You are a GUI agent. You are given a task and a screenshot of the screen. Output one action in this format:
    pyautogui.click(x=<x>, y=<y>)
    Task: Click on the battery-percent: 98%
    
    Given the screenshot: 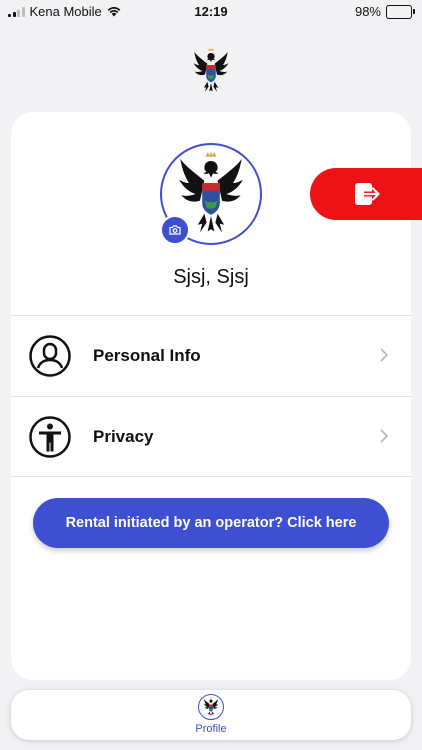 What is the action you would take?
    pyautogui.click(x=367, y=11)
    